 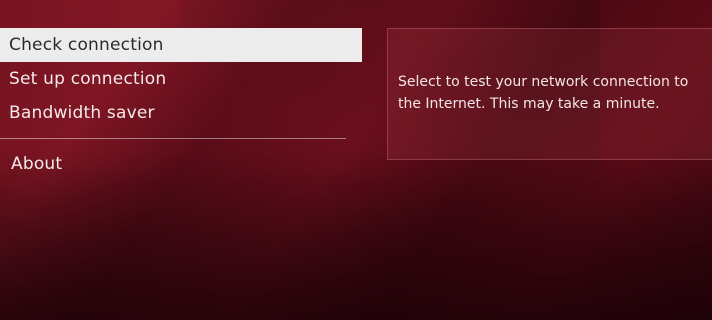 I want to click on menu-item-bandwidth-saver: Bandwidth saver, so click(x=181, y=113).